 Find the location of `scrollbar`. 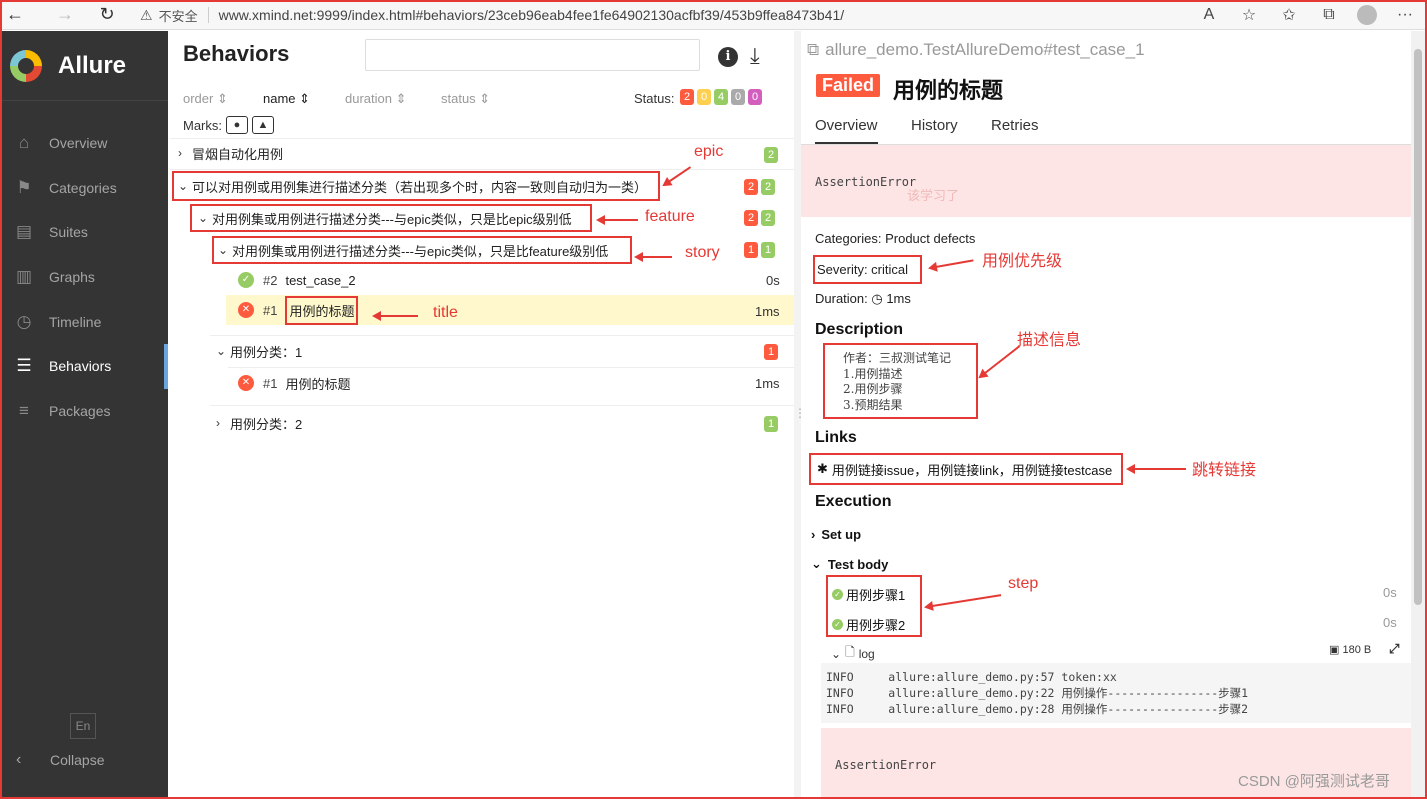

scrollbar is located at coordinates (1418, 414).